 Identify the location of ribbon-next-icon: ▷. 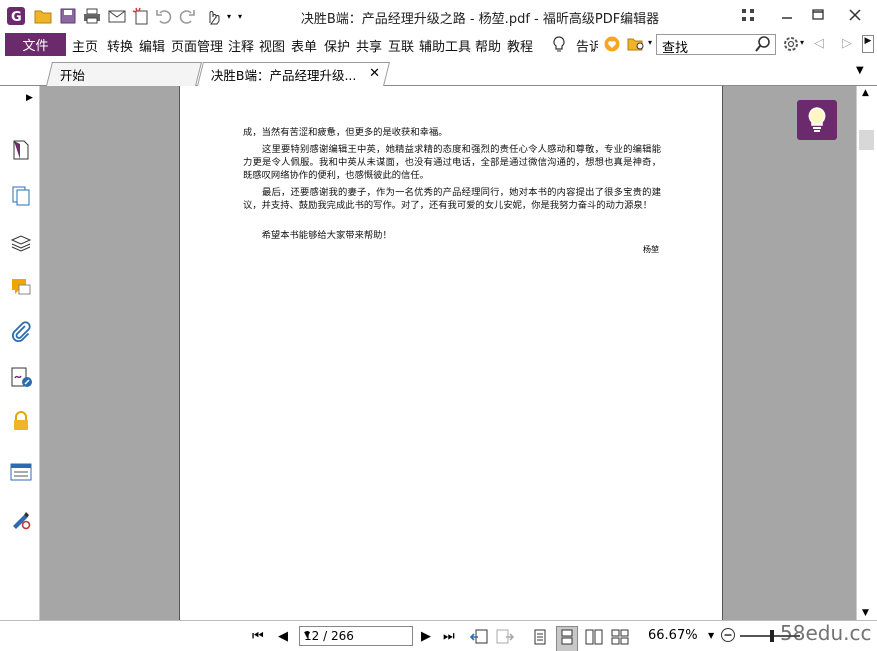
(847, 43).